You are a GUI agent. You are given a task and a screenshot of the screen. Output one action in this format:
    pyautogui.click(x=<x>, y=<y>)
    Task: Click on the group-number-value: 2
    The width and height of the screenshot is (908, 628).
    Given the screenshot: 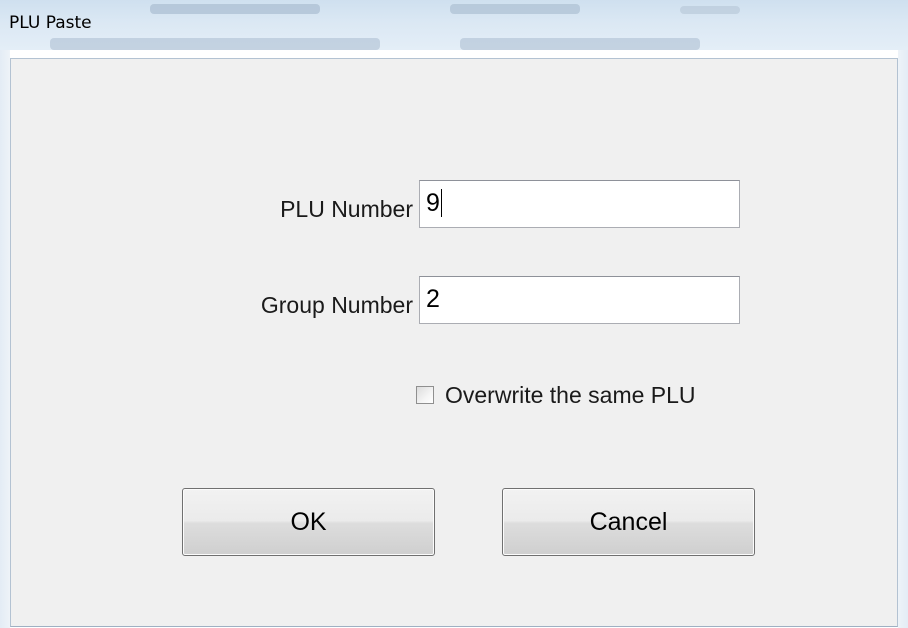 What is the action you would take?
    pyautogui.click(x=433, y=299)
    